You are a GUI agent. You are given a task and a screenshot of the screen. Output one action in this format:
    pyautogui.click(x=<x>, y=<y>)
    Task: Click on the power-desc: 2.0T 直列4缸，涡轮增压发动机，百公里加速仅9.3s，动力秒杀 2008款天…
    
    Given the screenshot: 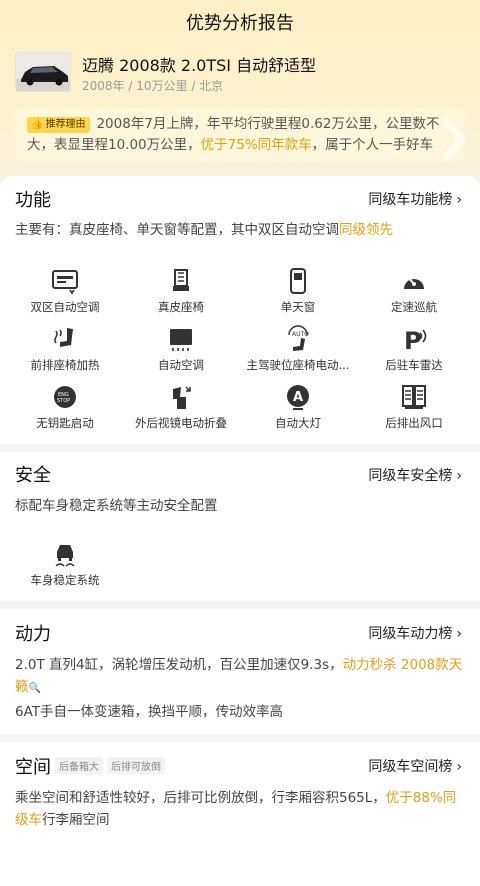 What is the action you would take?
    pyautogui.click(x=239, y=676)
    